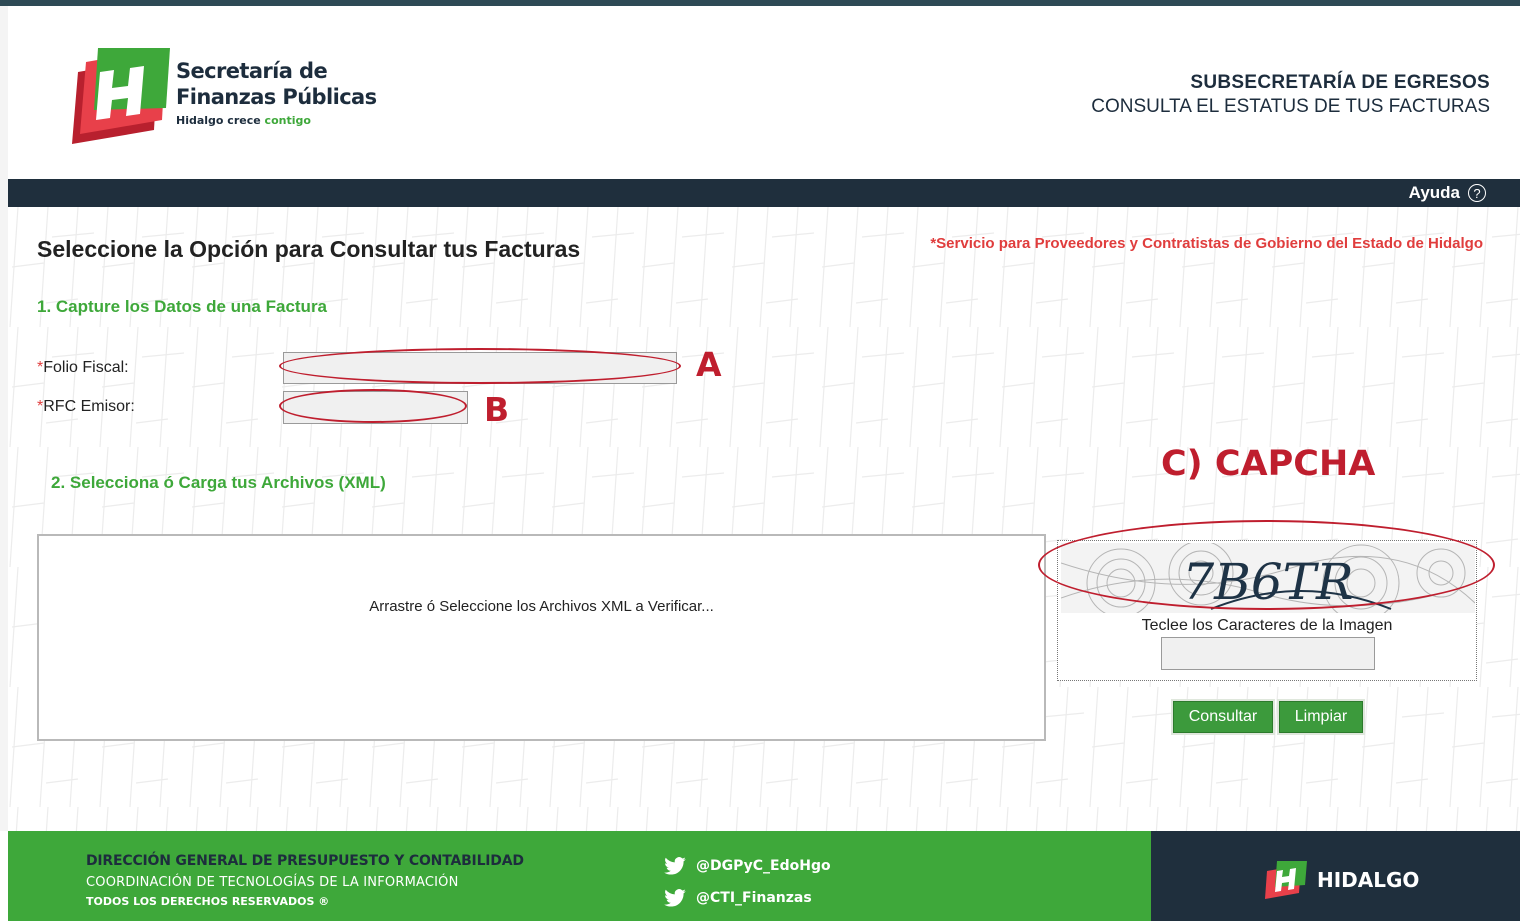  Describe the element at coordinates (252, 71) in the screenshot. I see `org-name-line1: Secretaría de` at that location.